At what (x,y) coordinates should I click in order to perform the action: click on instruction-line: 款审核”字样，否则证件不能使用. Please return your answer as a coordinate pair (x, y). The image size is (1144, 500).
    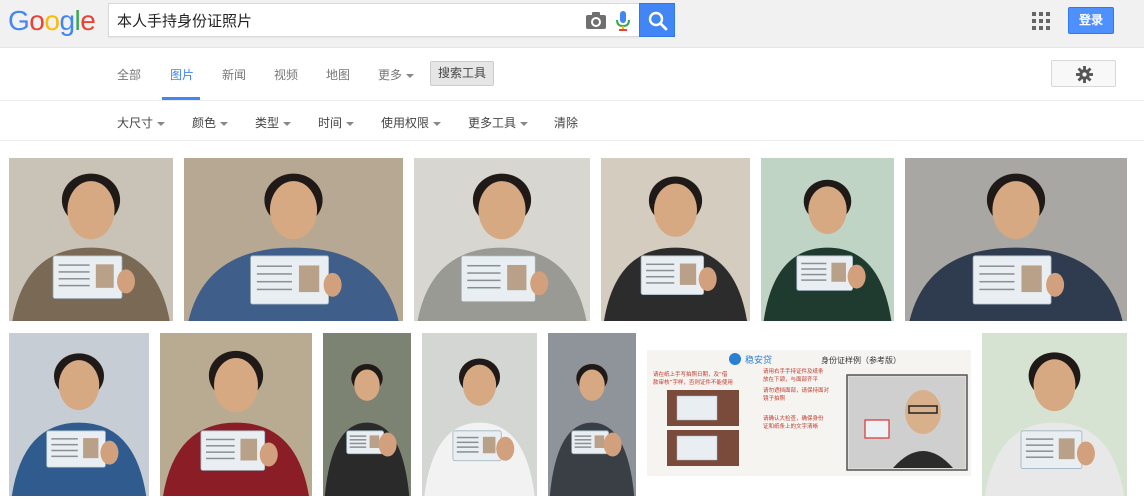
    Looking at the image, I should click on (693, 382).